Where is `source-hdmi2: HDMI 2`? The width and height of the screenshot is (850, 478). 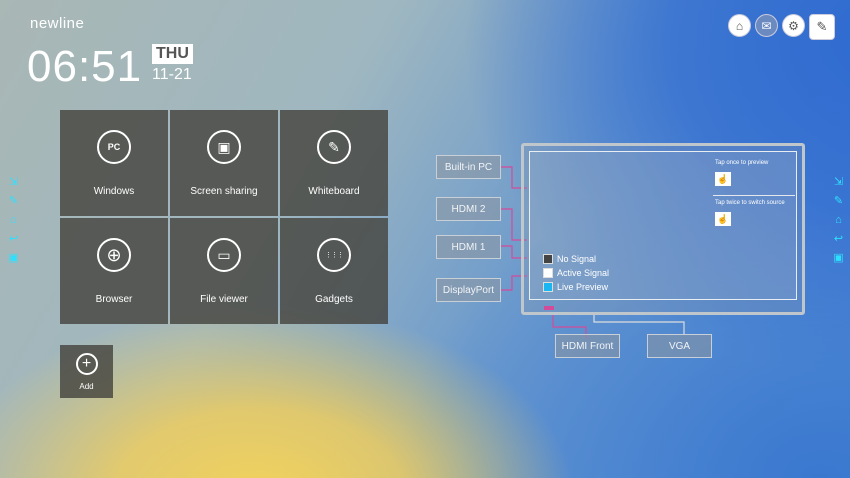
source-hdmi2: HDMI 2 is located at coordinates (468, 209).